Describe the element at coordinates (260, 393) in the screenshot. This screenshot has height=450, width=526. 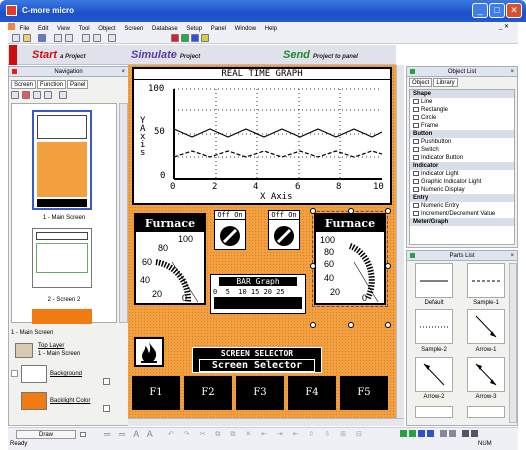
I see `f3-key: F3` at that location.